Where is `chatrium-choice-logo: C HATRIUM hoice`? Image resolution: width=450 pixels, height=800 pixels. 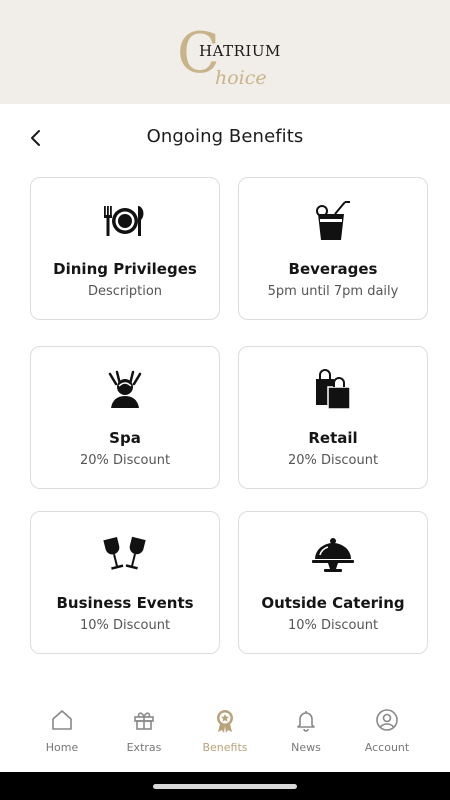
chatrium-choice-logo: C HATRIUM hoice is located at coordinates (229, 55).